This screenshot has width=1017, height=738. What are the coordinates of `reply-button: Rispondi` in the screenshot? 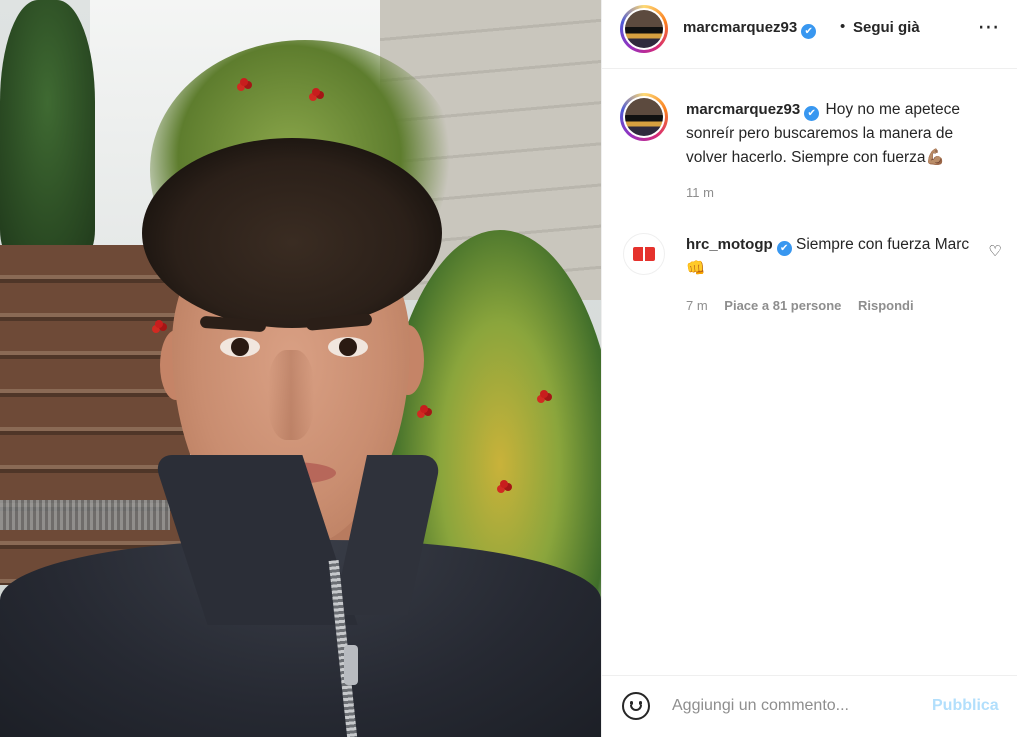 It's located at (886, 305).